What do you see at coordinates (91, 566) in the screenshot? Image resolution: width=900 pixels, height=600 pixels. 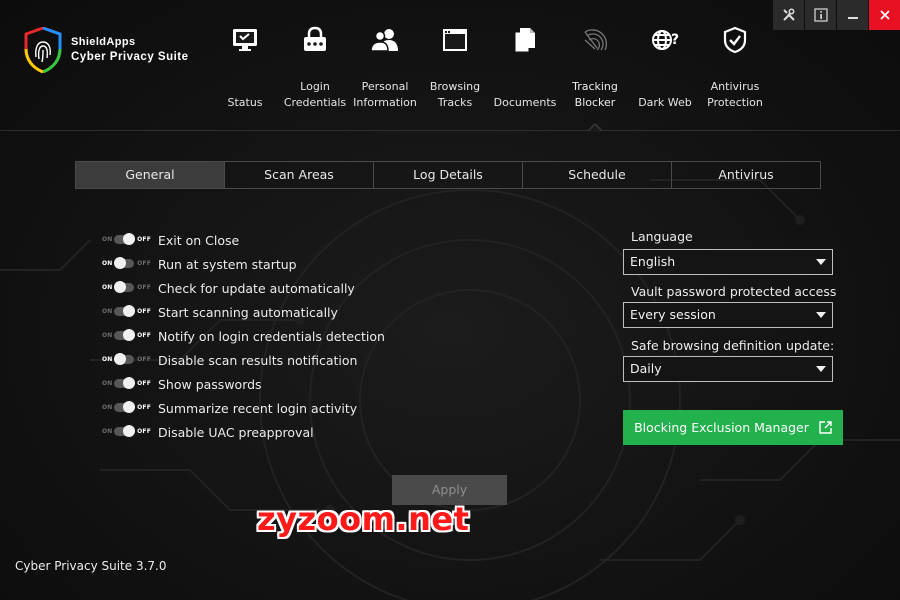 I see `version-label: Cyber Privacy Suite 3.7.0` at bounding box center [91, 566].